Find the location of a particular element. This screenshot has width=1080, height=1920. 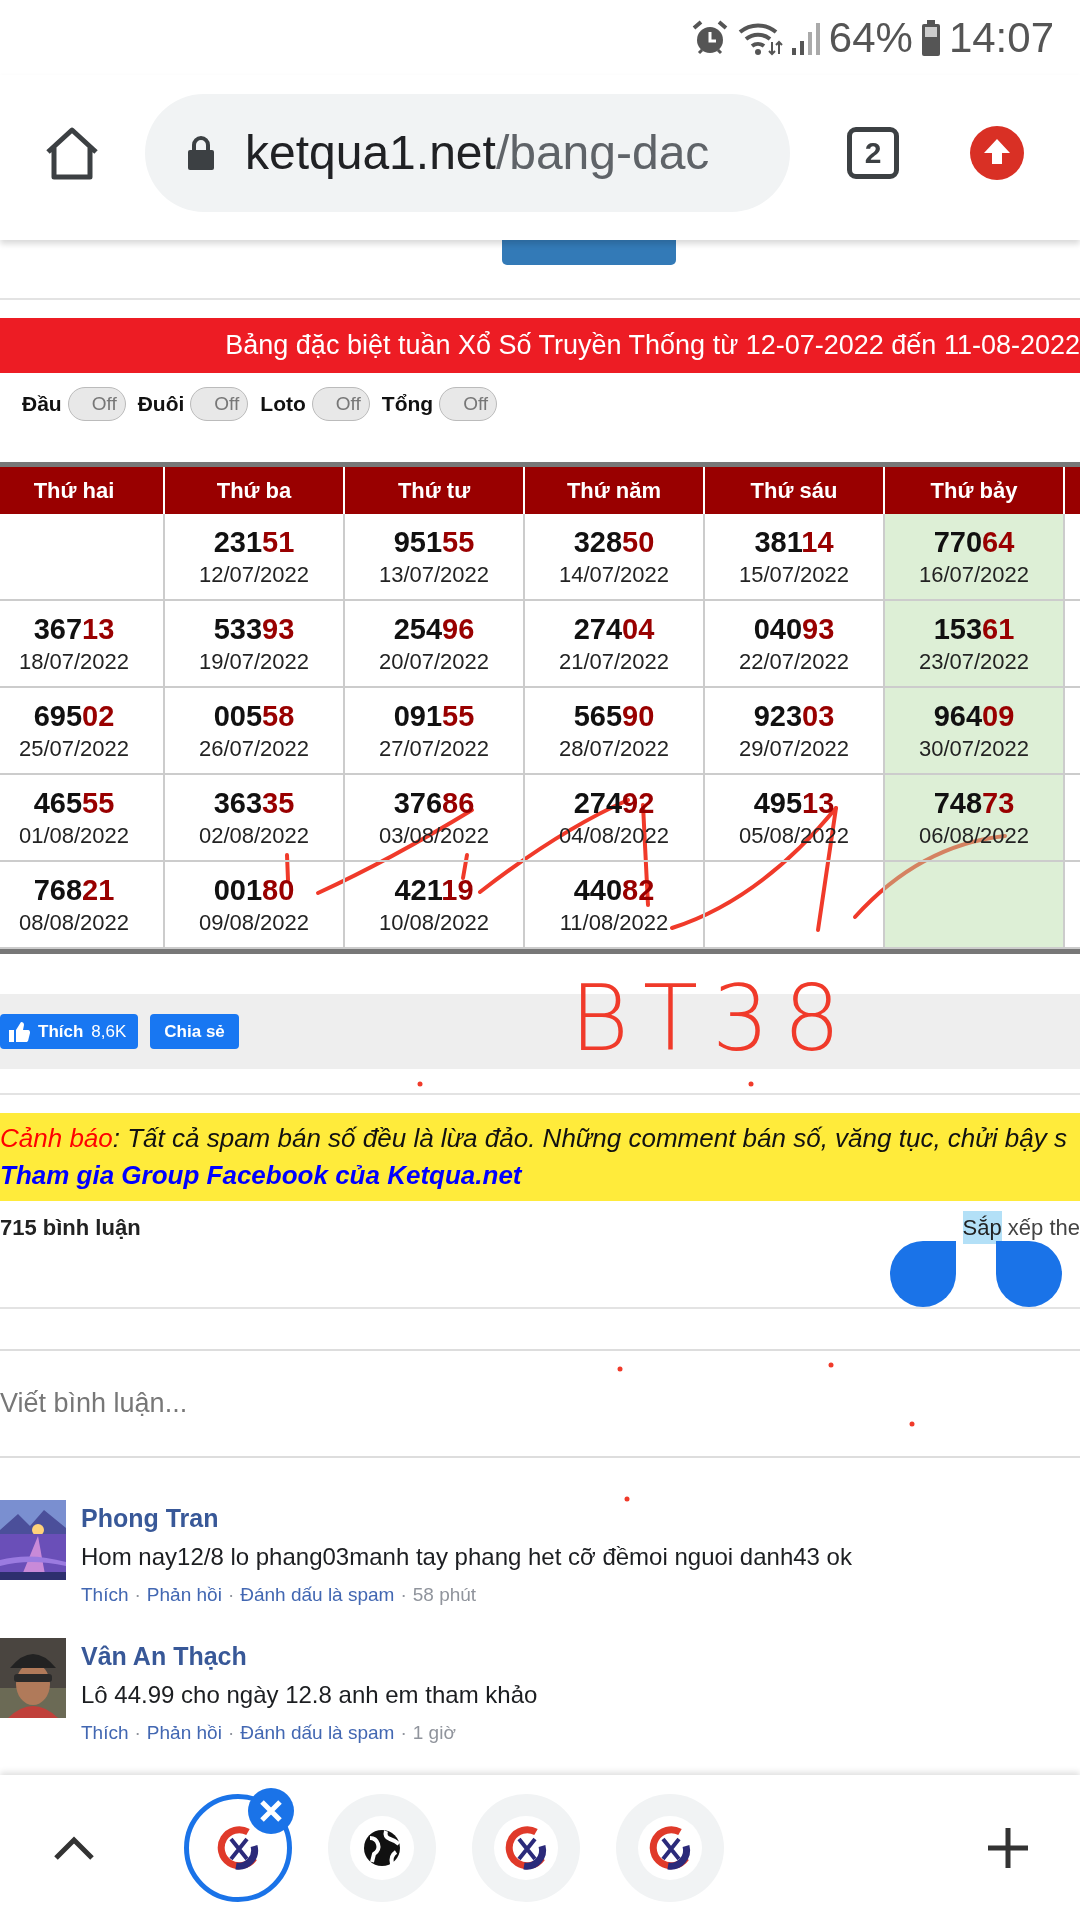

comment-time: 58 phút is located at coordinates (444, 1595).